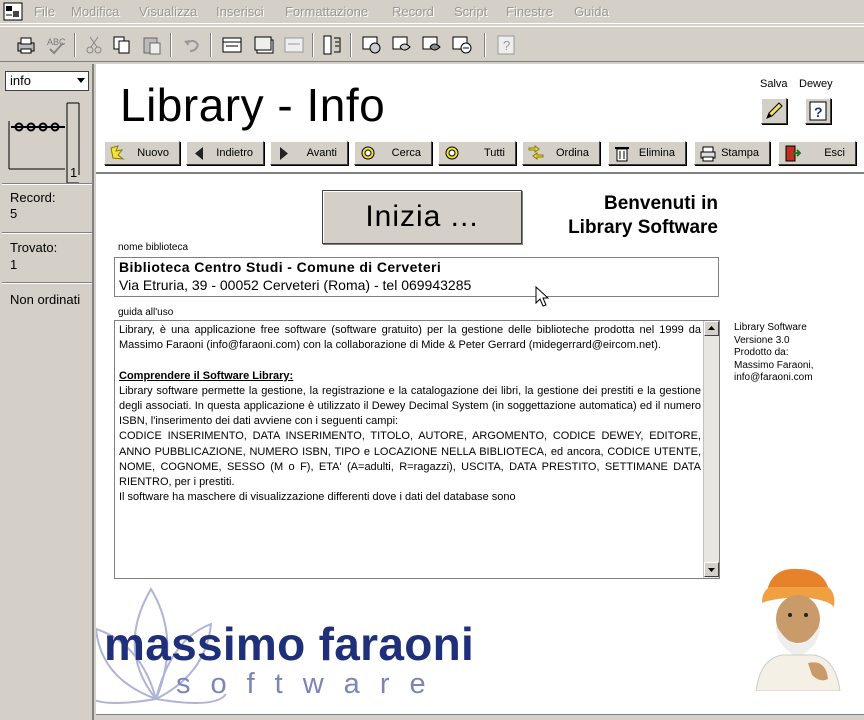  Describe the element at coordinates (44, 11) in the screenshot. I see `menu-file: File` at that location.